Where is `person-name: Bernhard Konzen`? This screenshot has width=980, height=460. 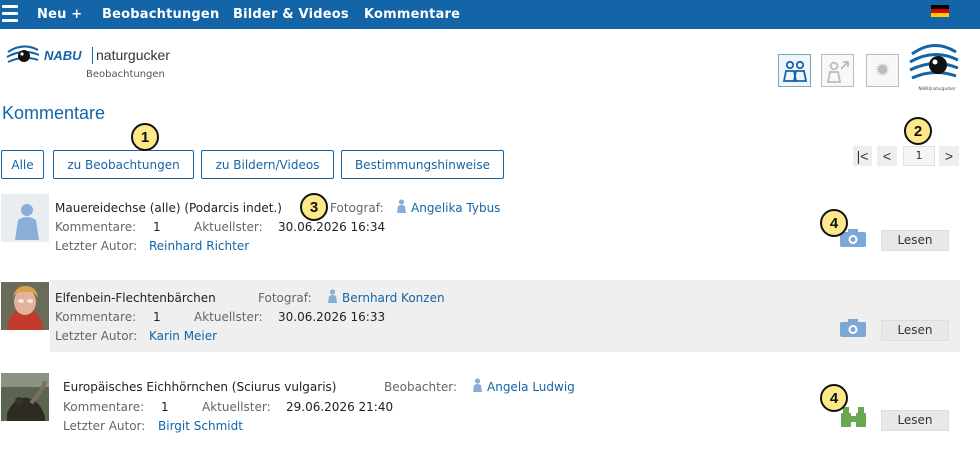
person-name: Bernhard Konzen is located at coordinates (393, 298).